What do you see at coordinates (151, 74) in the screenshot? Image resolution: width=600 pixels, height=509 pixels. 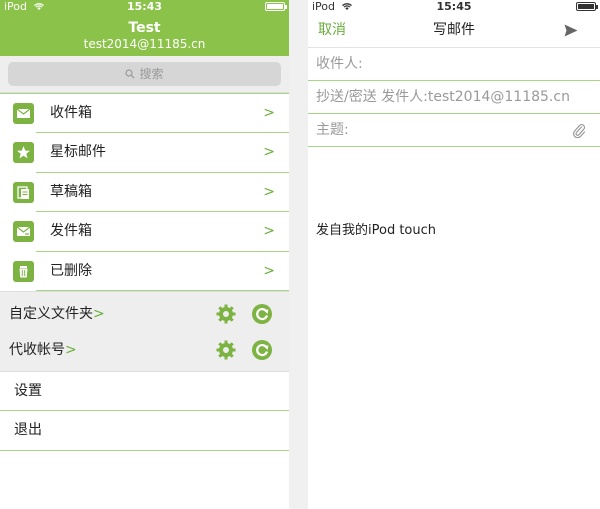 I see `search-placeholder: 搜索` at bounding box center [151, 74].